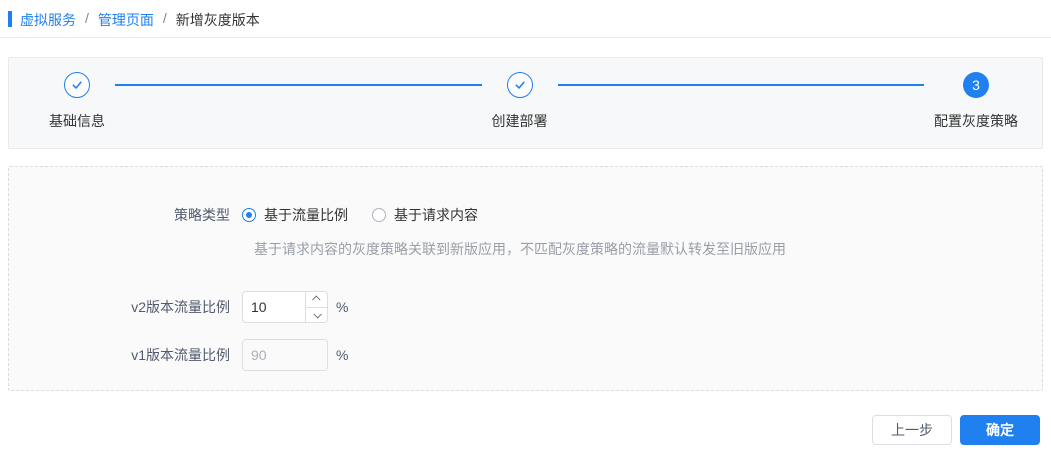 The image size is (1051, 454). I want to click on radio-traffic-ratio-label: 基于流量比例, so click(306, 215).